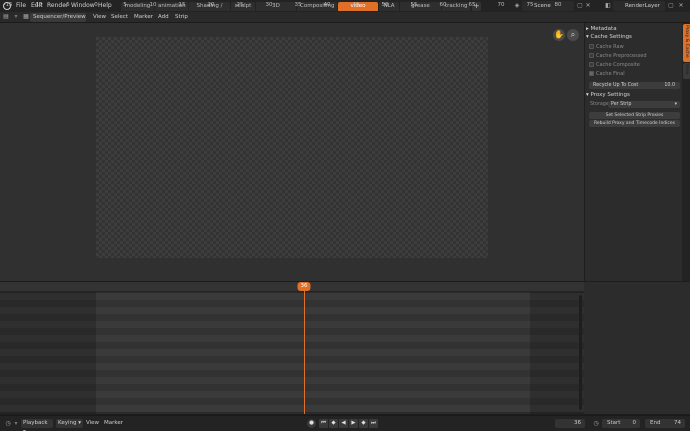 The image size is (690, 431). Describe the element at coordinates (580, 6) in the screenshot. I see `new-scene-icon: ▢` at that location.